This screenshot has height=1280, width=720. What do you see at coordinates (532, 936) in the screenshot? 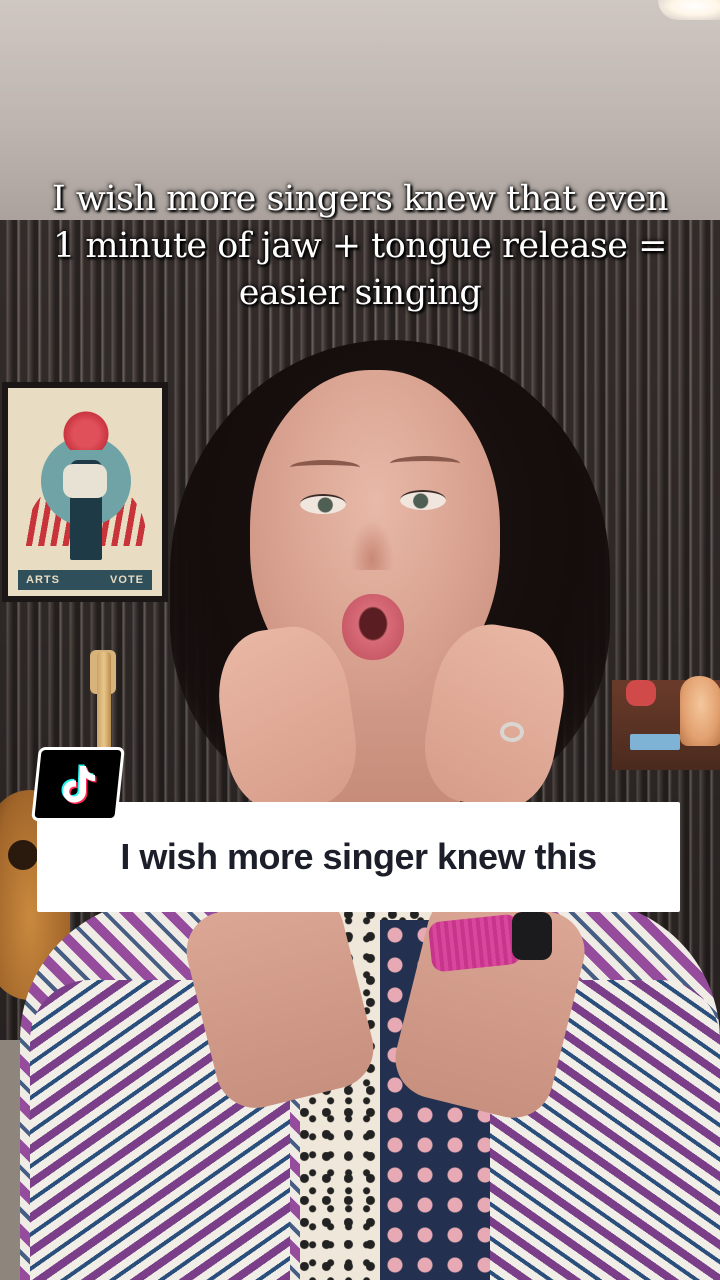
I see `watch-face` at bounding box center [532, 936].